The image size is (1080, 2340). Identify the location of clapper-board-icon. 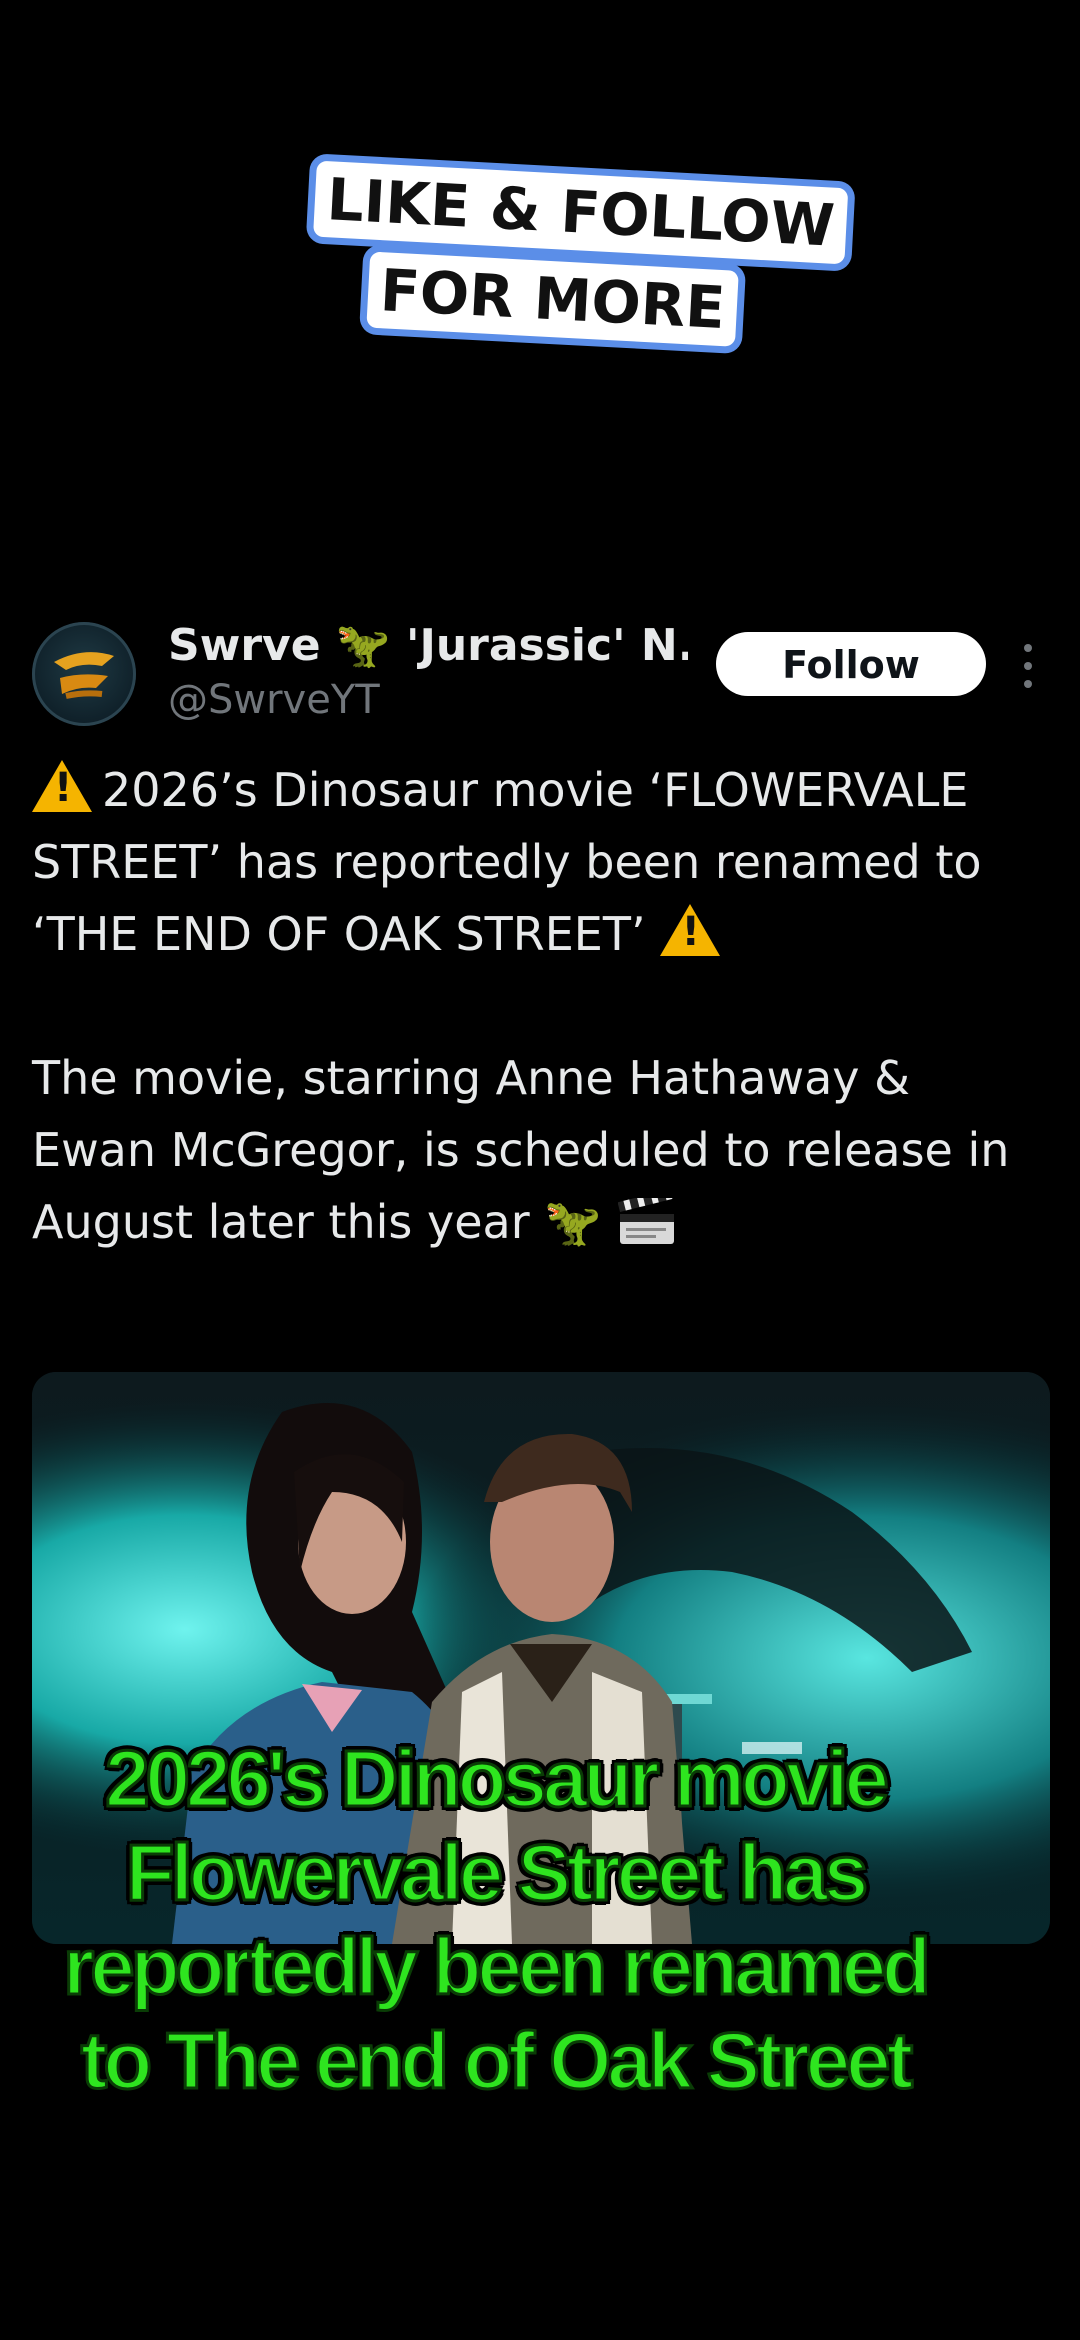
(645, 1221).